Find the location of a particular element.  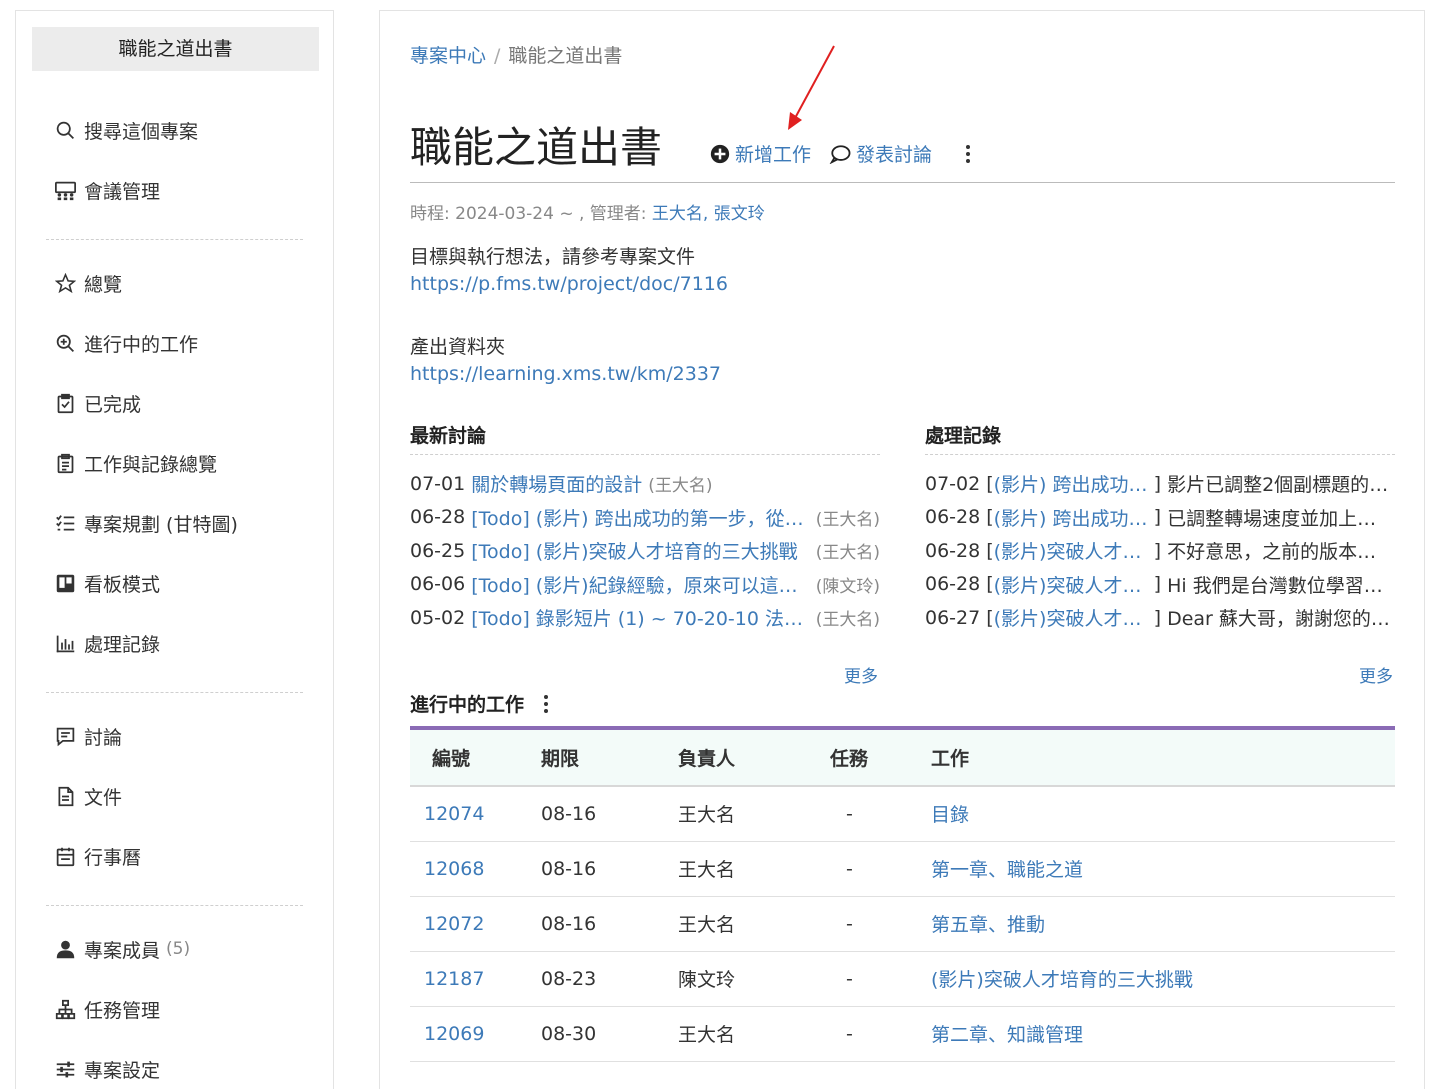

records-heading: 處理記錄 is located at coordinates (1160, 438).